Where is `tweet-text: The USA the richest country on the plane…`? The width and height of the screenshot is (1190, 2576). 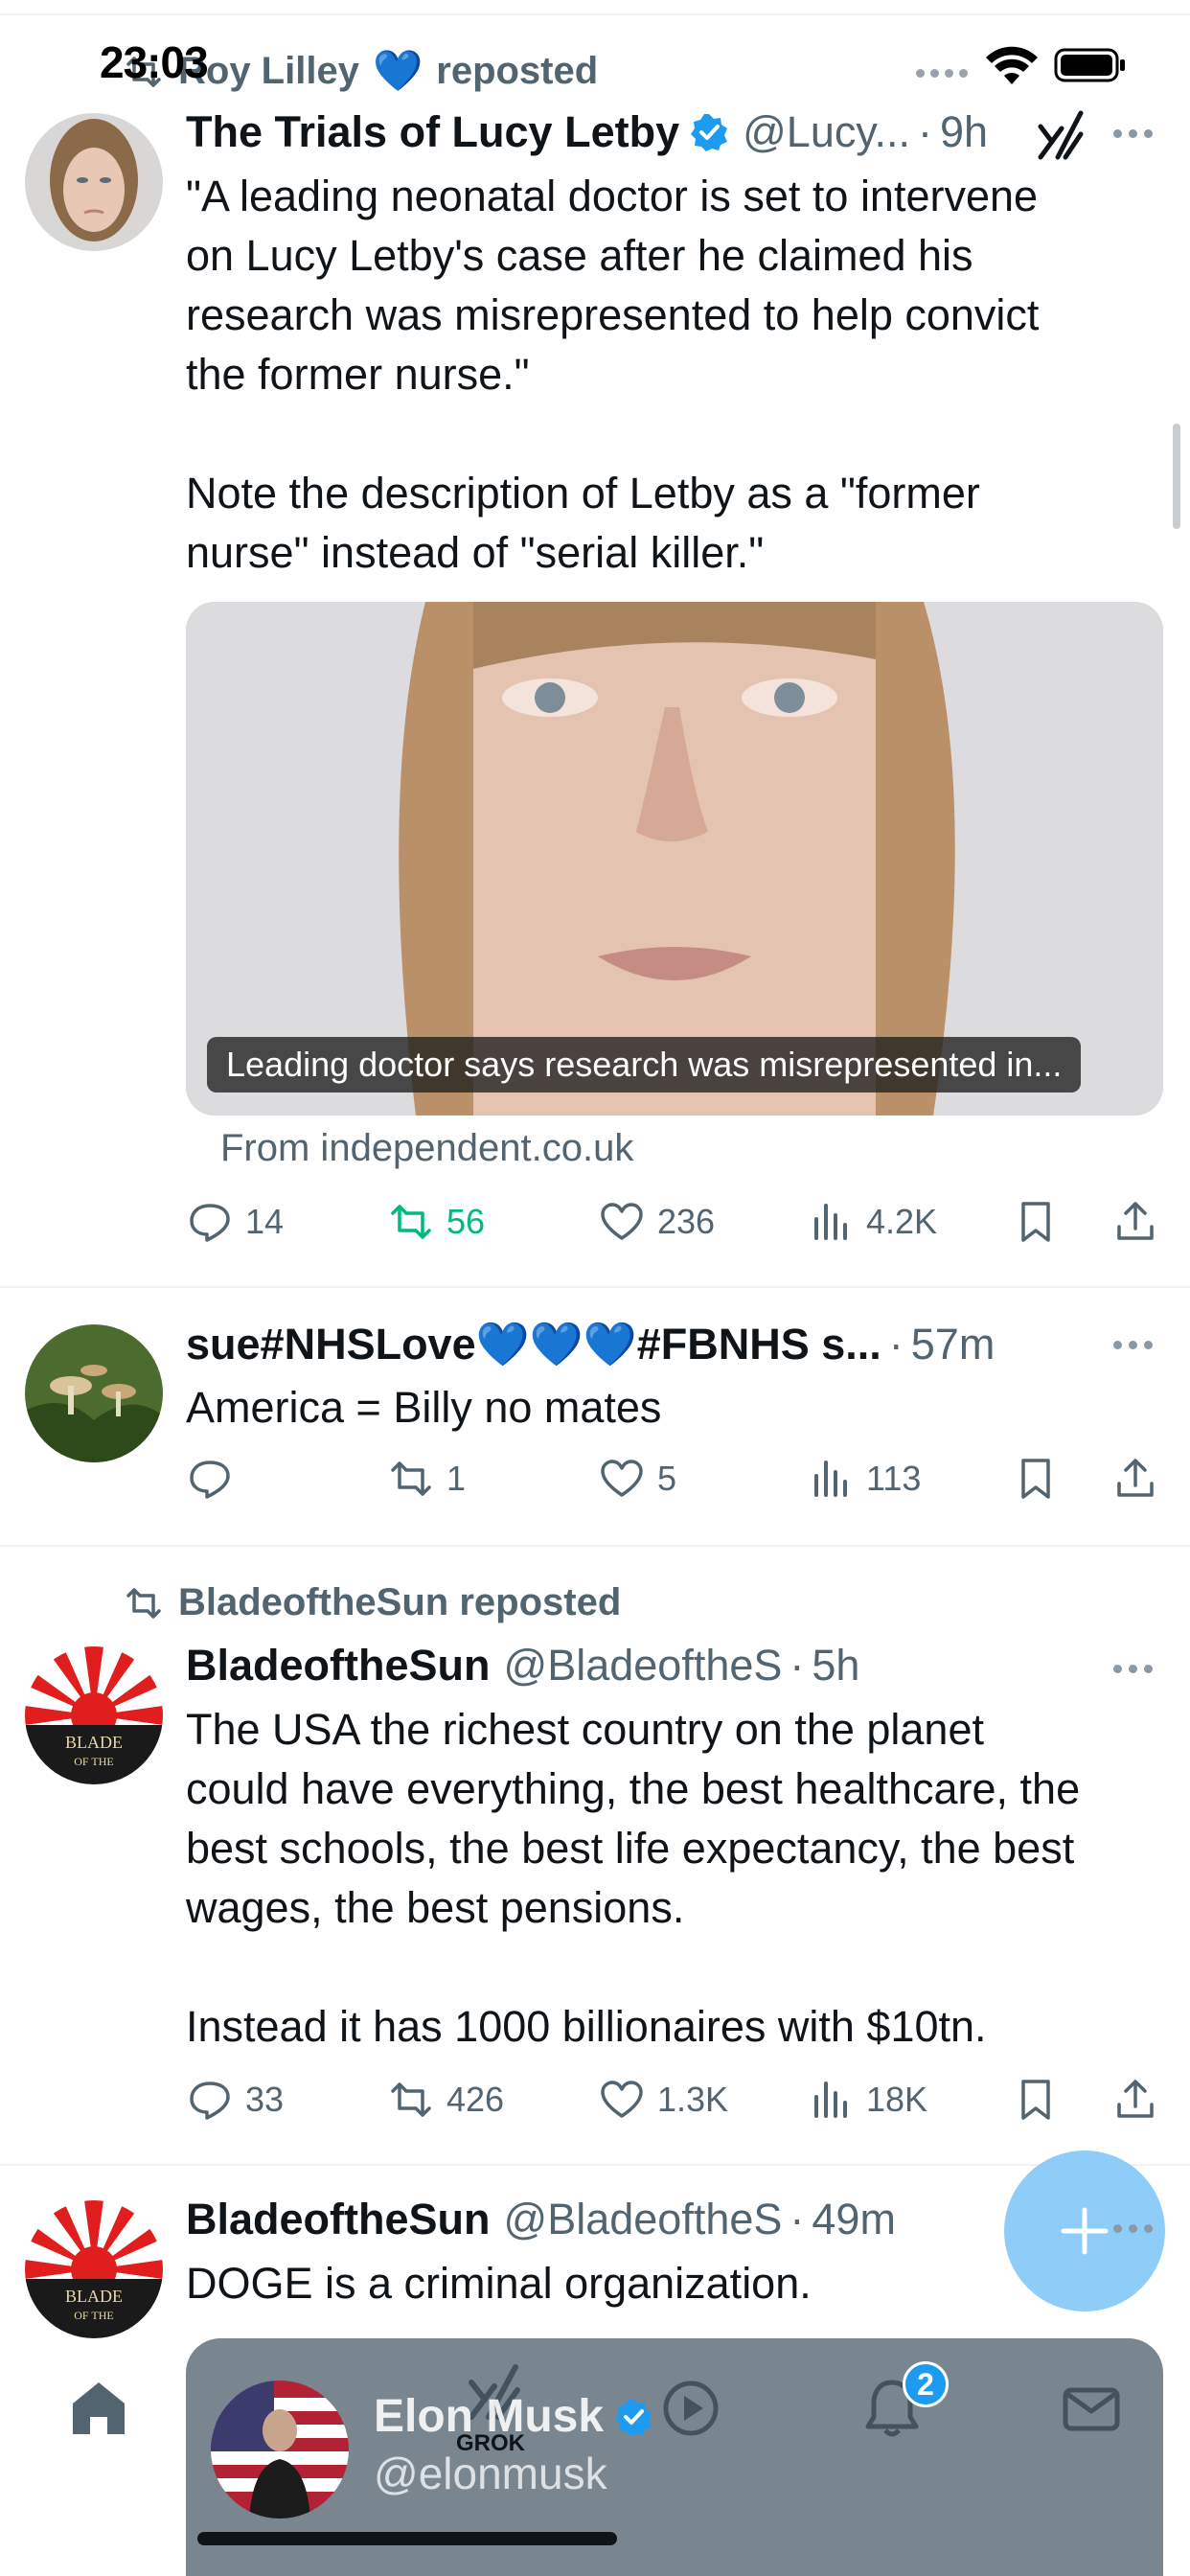
tweet-text: The USA the richest country on the plane… is located at coordinates (674, 1878).